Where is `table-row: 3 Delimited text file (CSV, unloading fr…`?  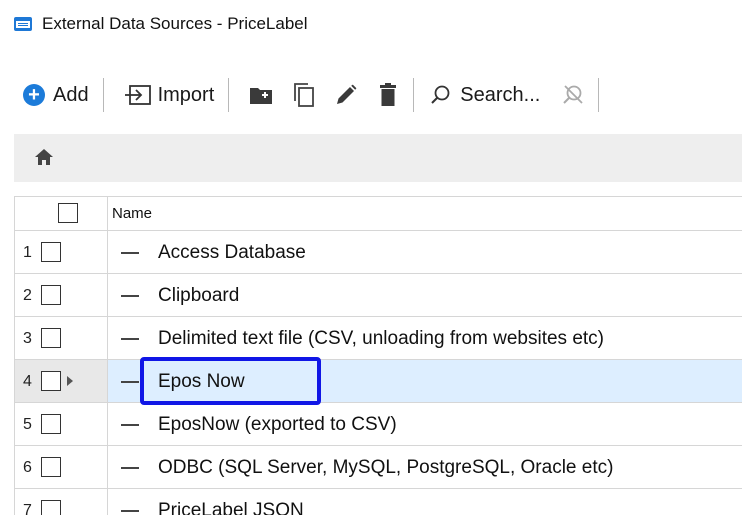 table-row: 3 Delimited text file (CSV, unloading fr… is located at coordinates (378, 338).